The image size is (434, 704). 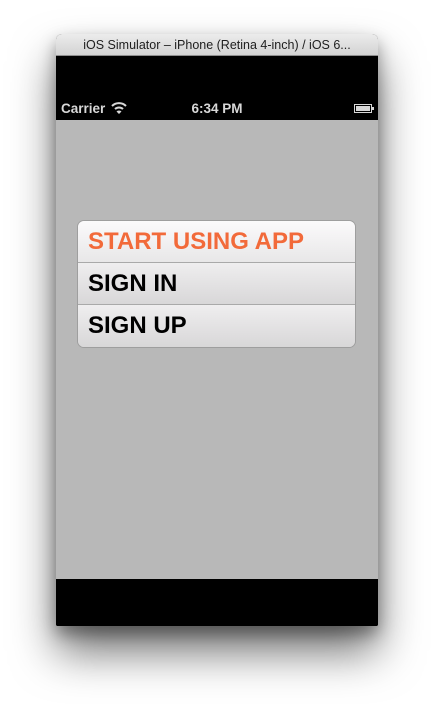 What do you see at coordinates (364, 108) in the screenshot?
I see `battery-icon` at bounding box center [364, 108].